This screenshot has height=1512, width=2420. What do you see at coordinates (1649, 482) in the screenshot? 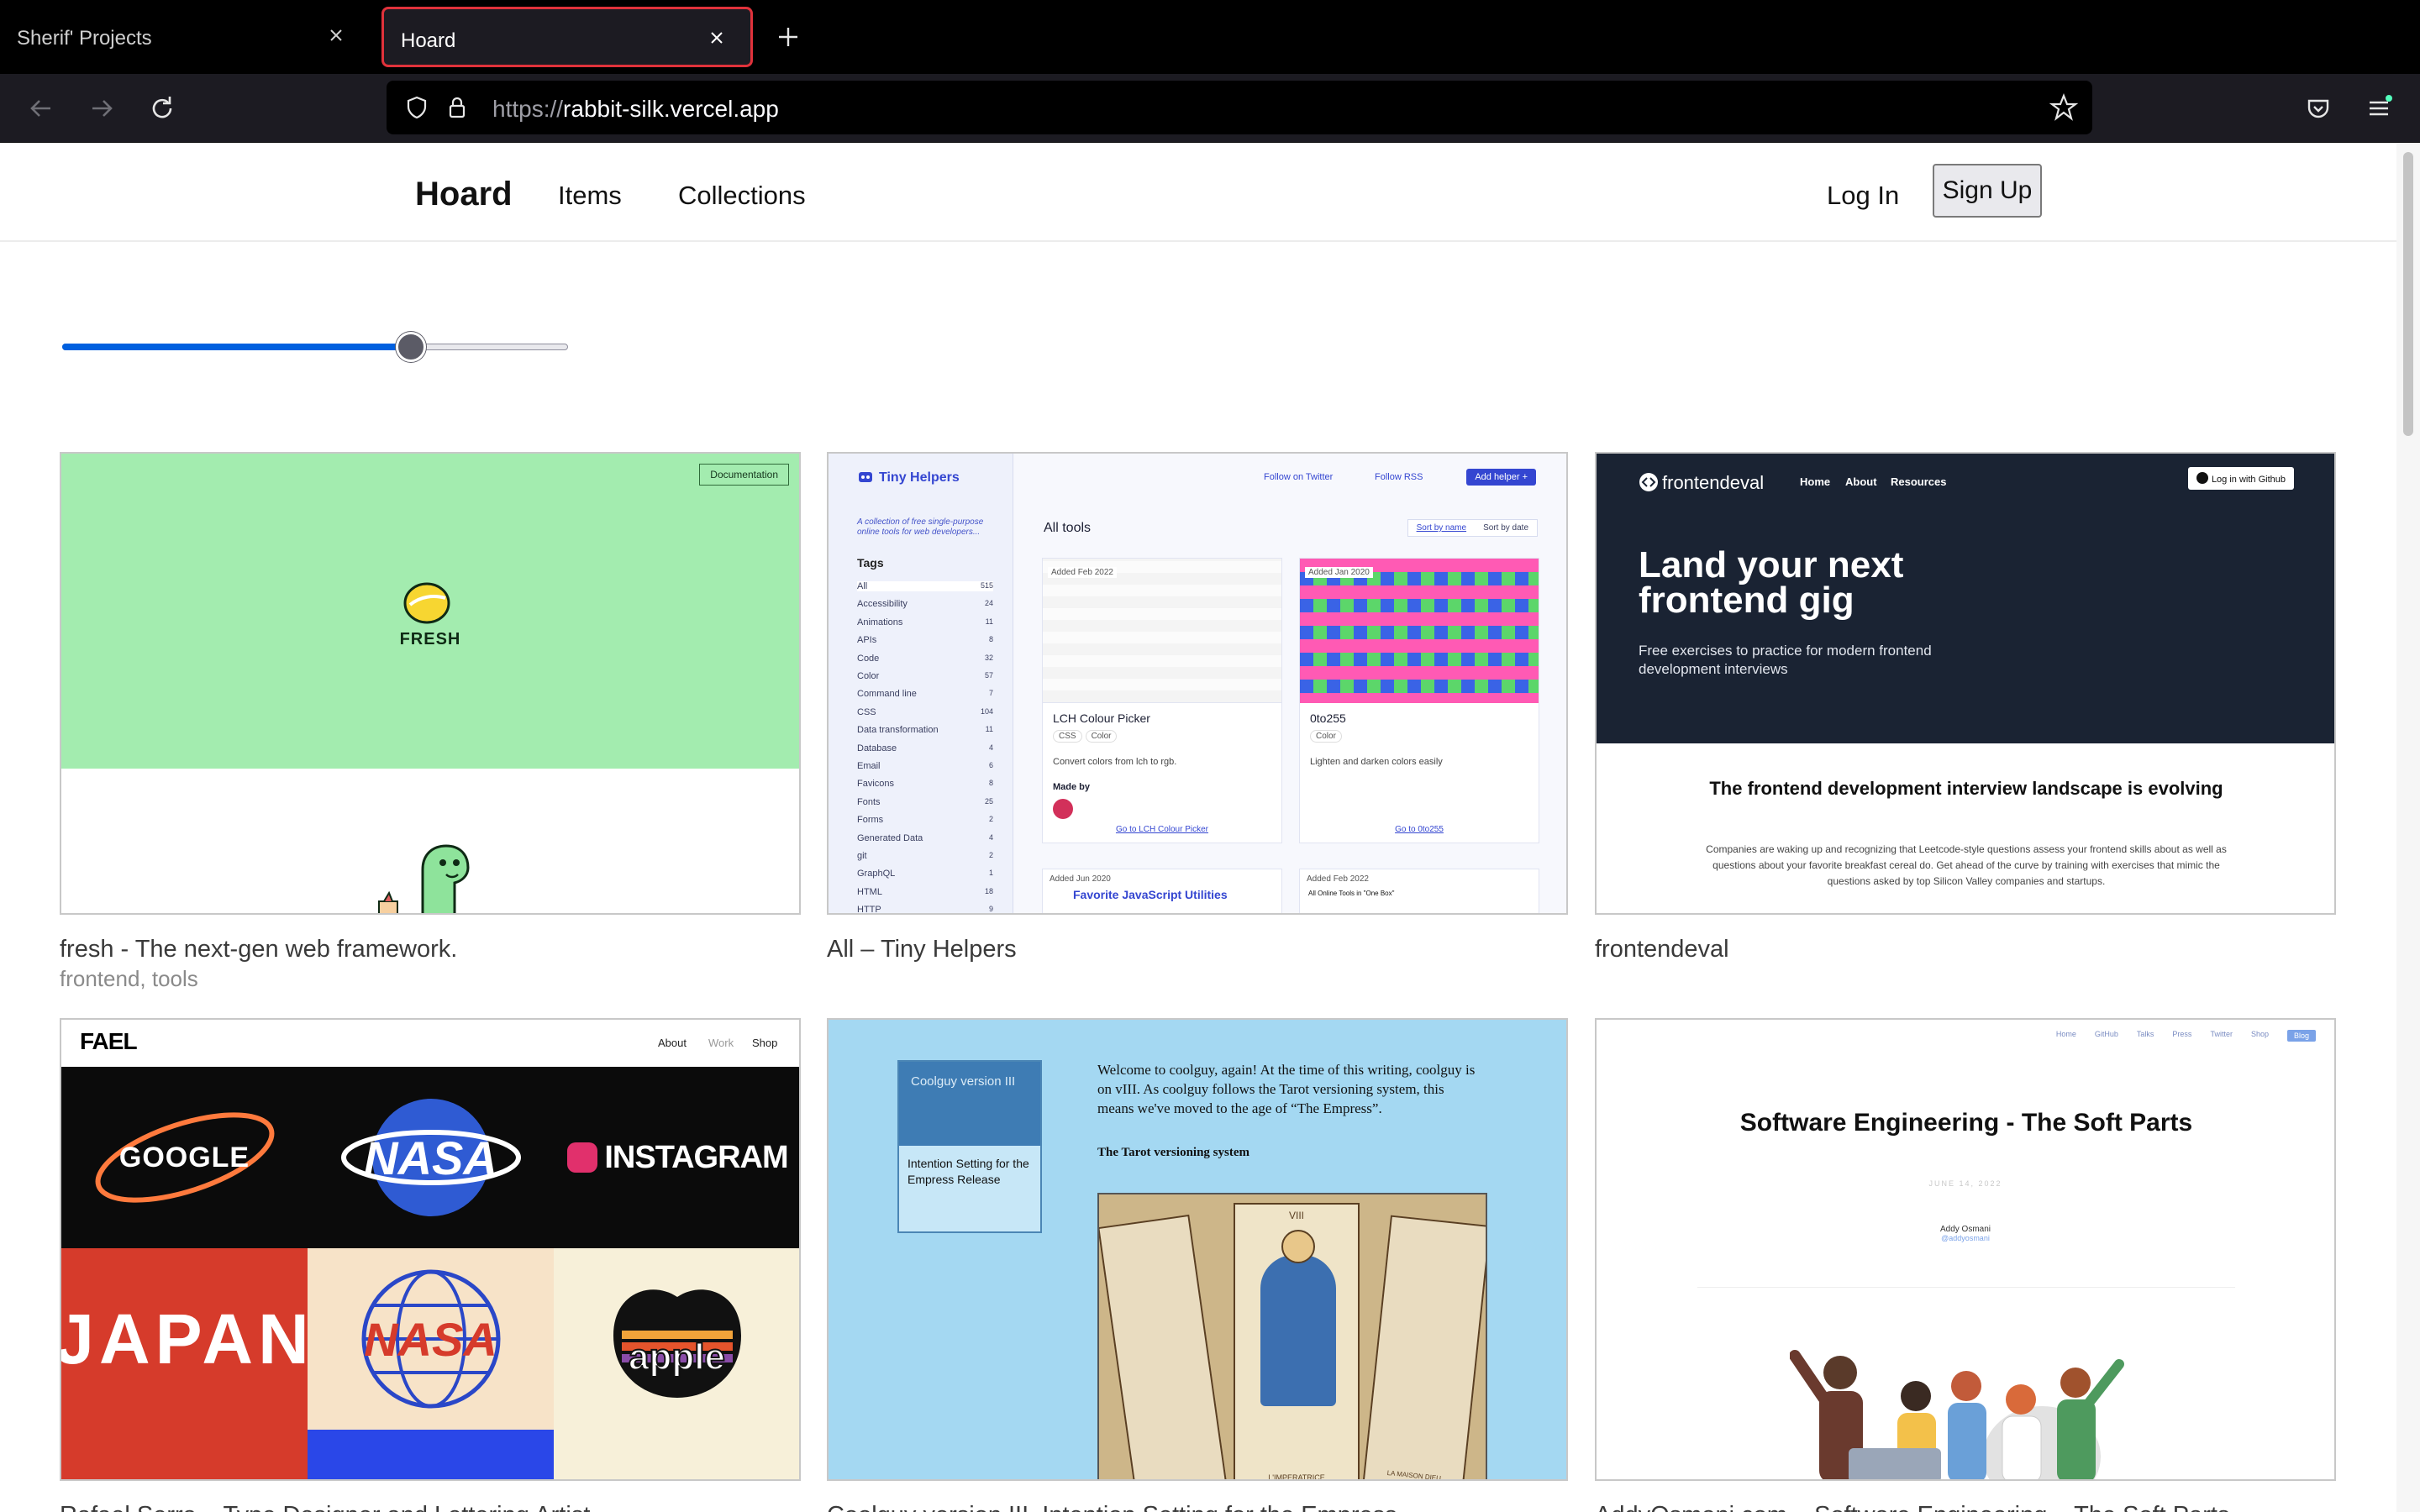
I see `code-brackets-icon` at bounding box center [1649, 482].